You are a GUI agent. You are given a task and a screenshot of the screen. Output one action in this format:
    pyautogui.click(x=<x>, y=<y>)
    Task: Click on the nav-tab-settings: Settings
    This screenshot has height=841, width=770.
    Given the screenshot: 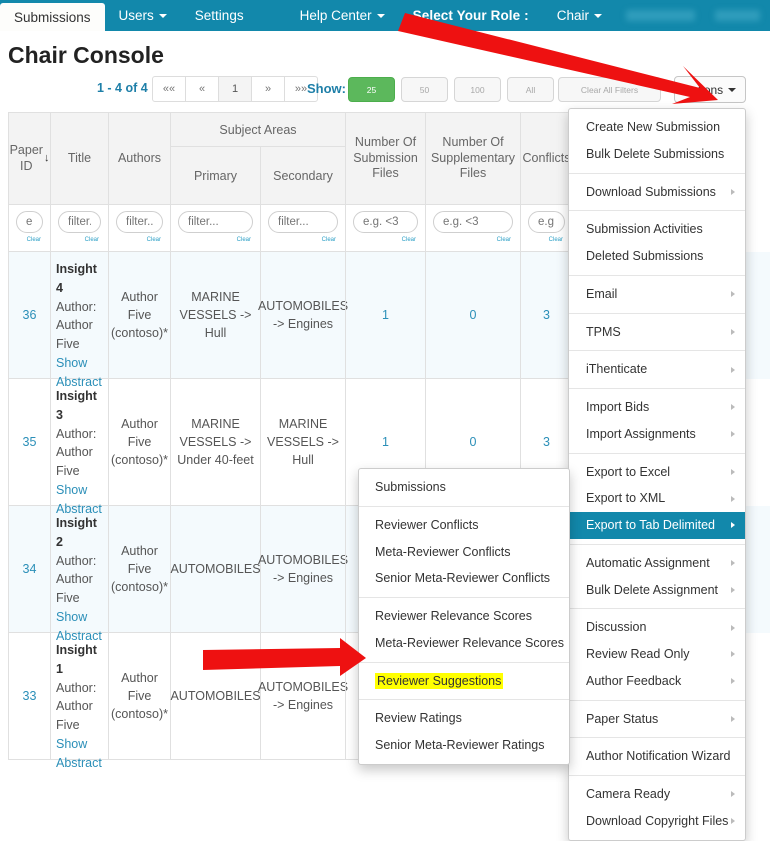 What is the action you would take?
    pyautogui.click(x=219, y=15)
    